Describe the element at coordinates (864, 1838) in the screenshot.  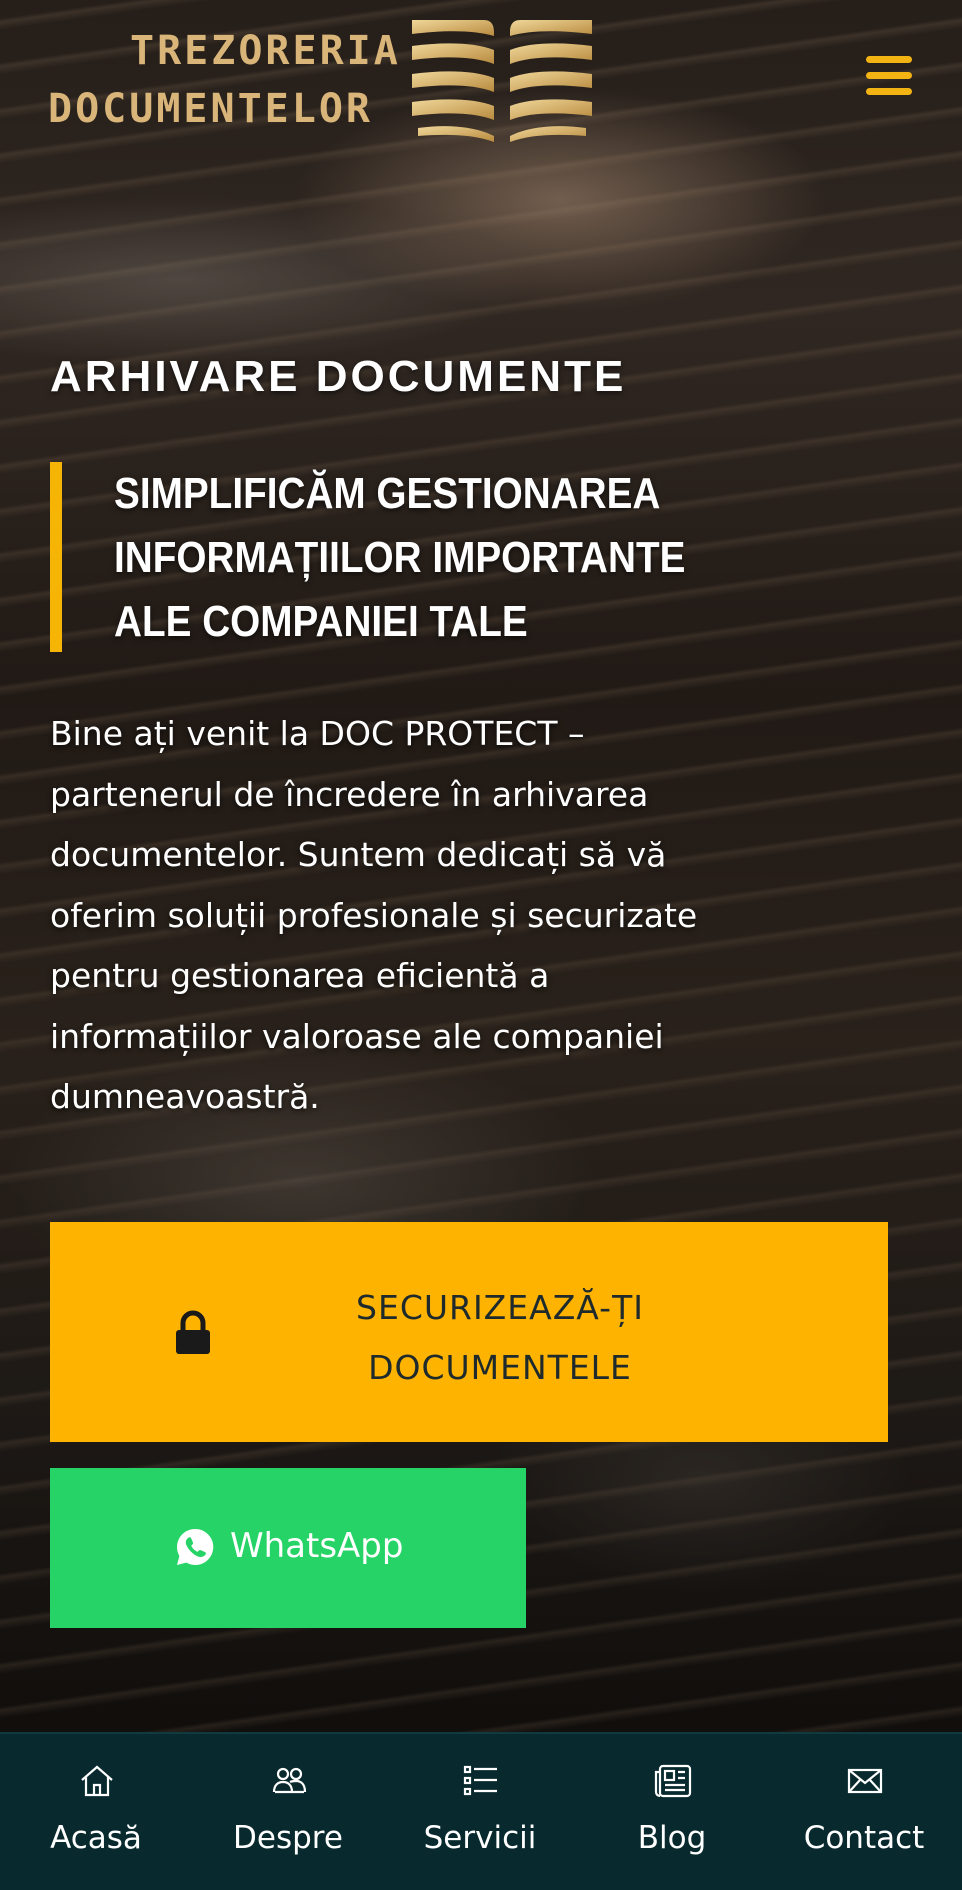
I see `nav-label: Contact` at that location.